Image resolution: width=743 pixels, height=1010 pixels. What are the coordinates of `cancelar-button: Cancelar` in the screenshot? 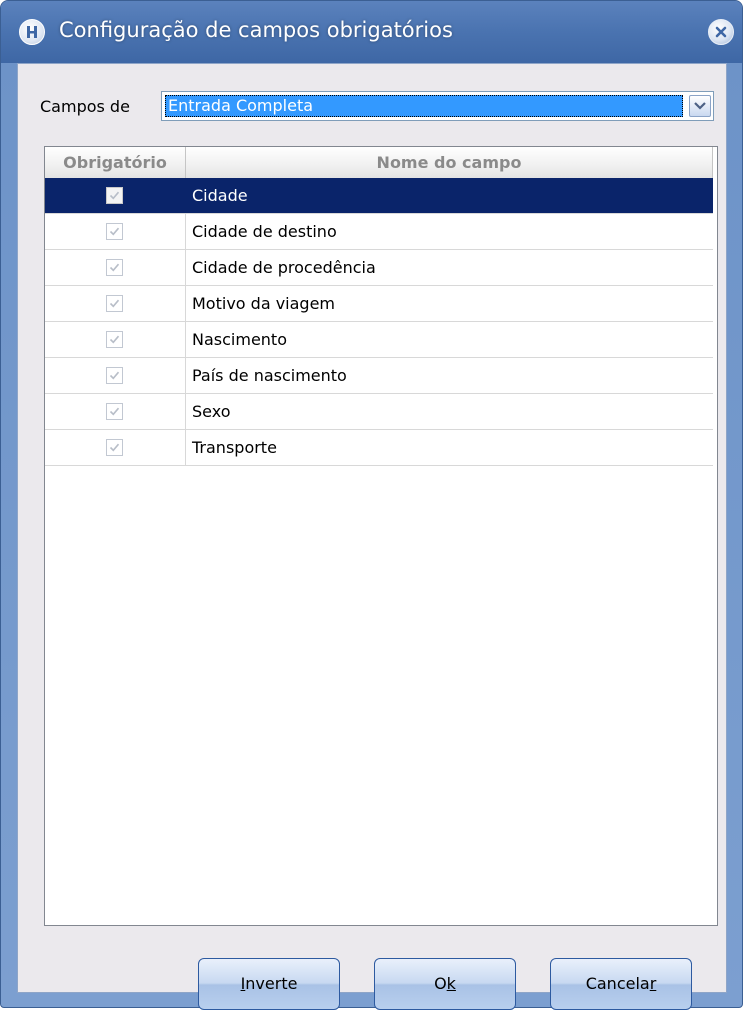 It's located at (621, 984).